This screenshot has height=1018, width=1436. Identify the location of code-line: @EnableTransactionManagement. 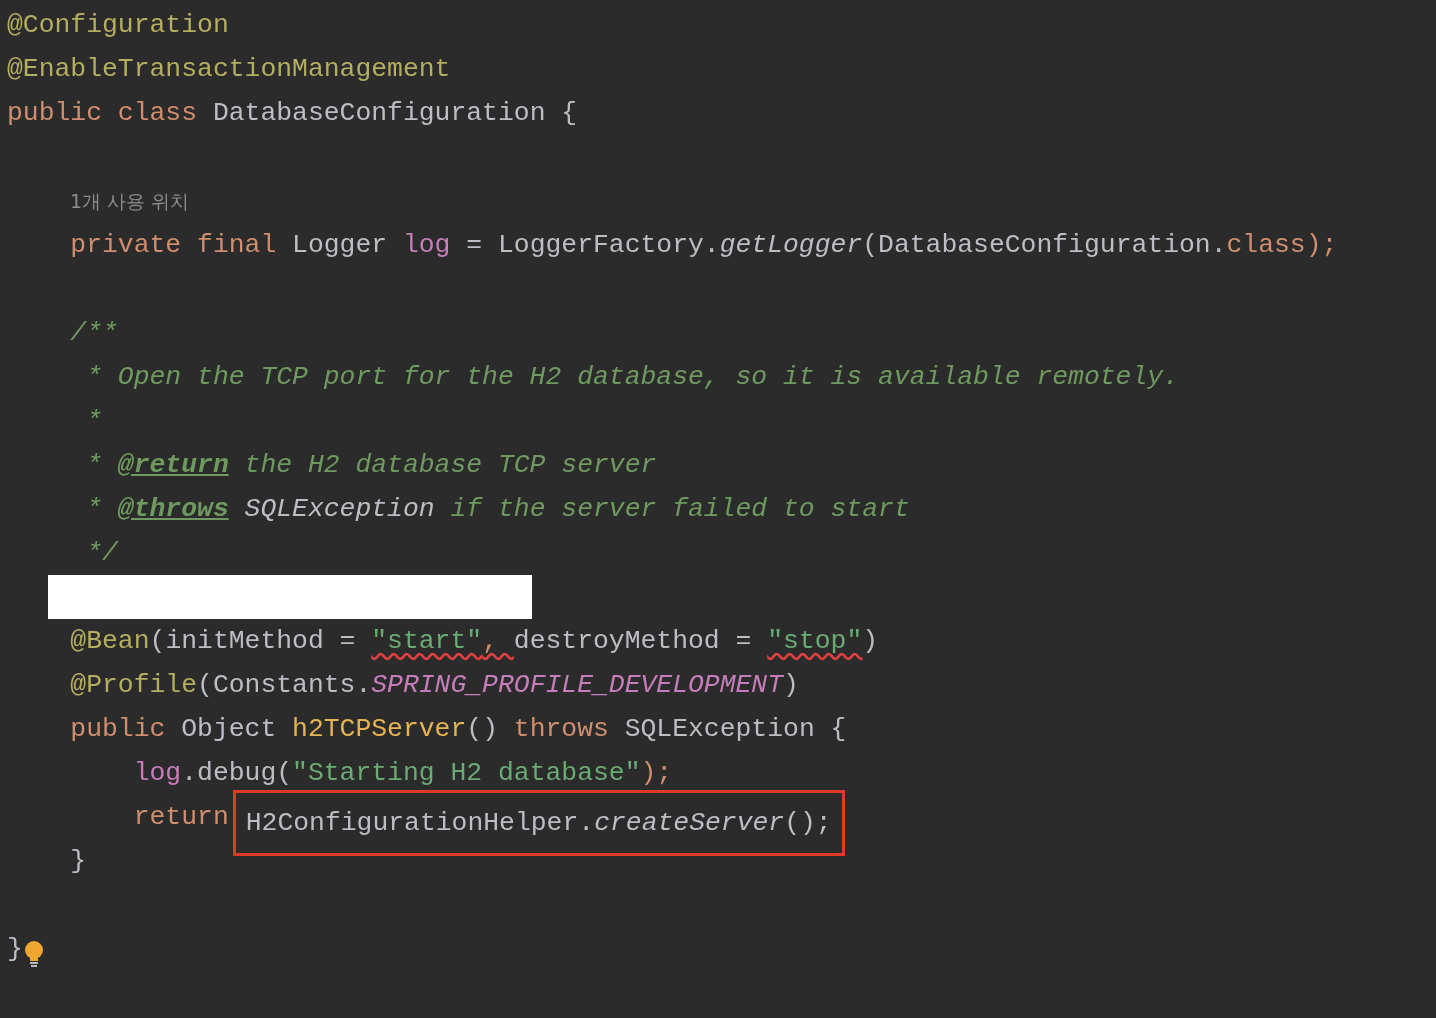
(229, 69).